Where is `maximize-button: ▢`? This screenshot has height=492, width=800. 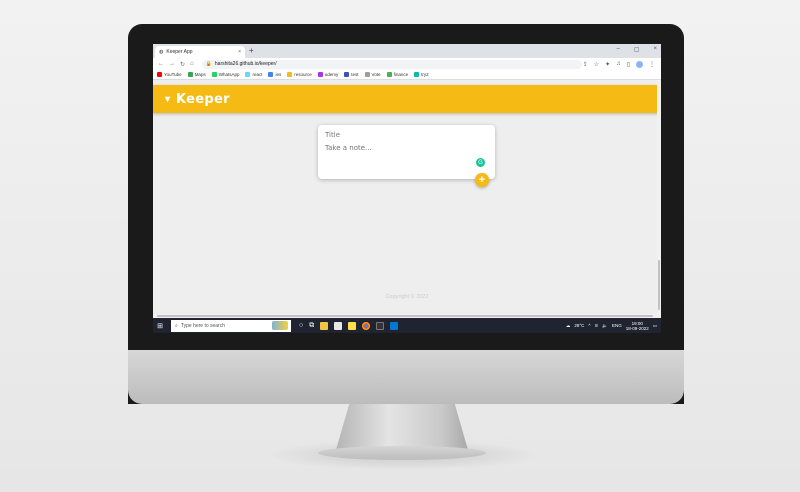 maximize-button: ▢ is located at coordinates (637, 49).